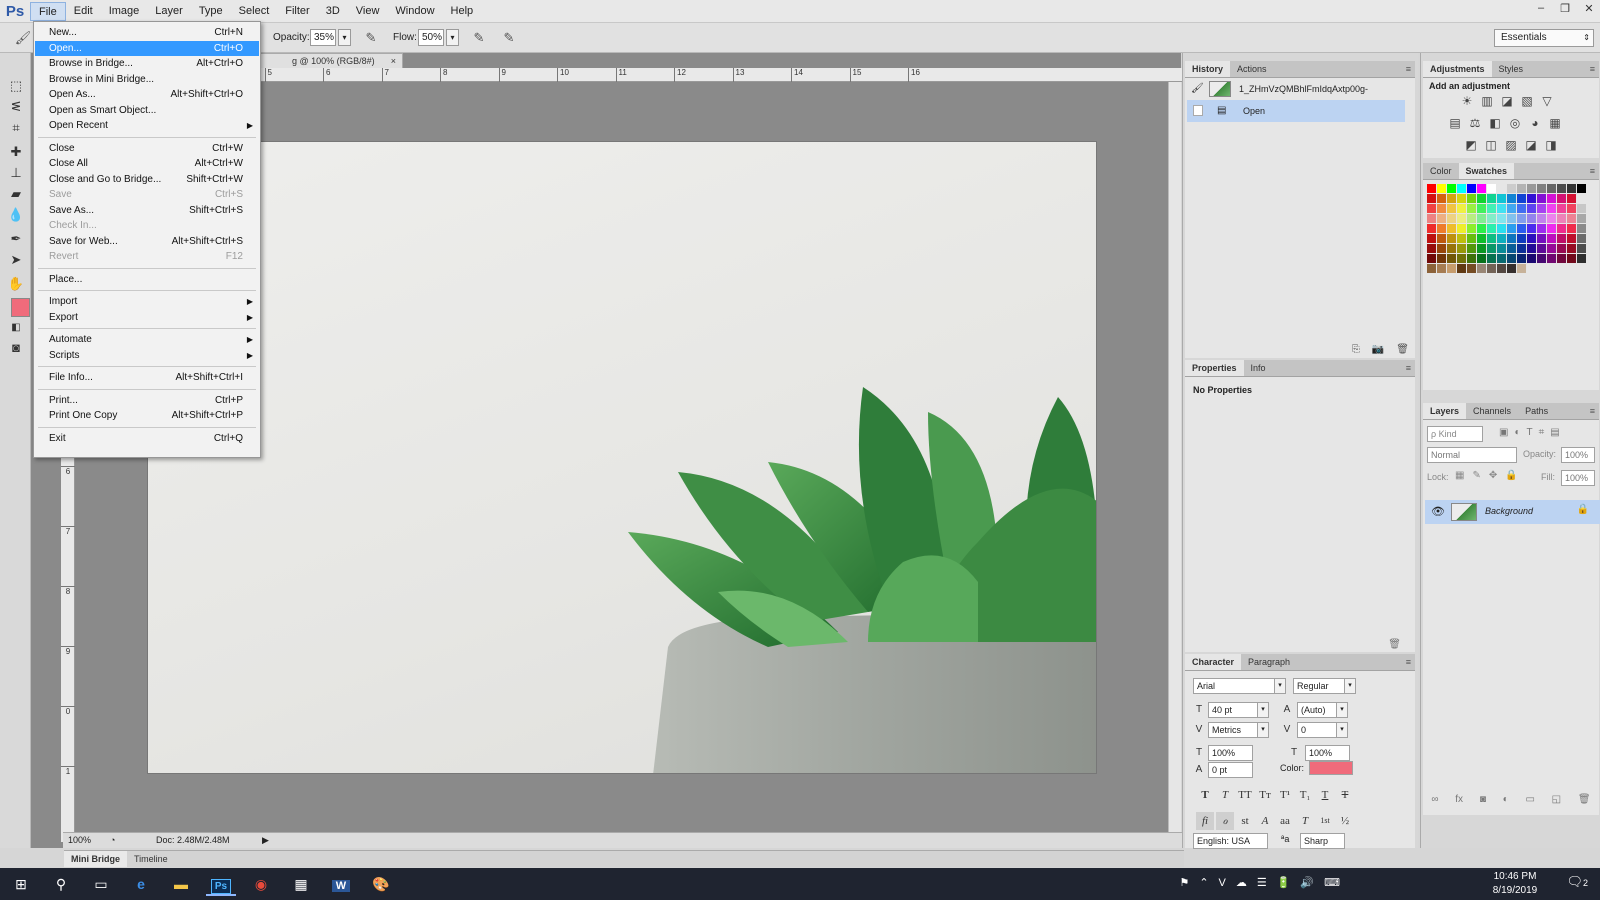 The image size is (1600, 900). I want to click on stylistic-alternates-button: aa, so click(1285, 821).